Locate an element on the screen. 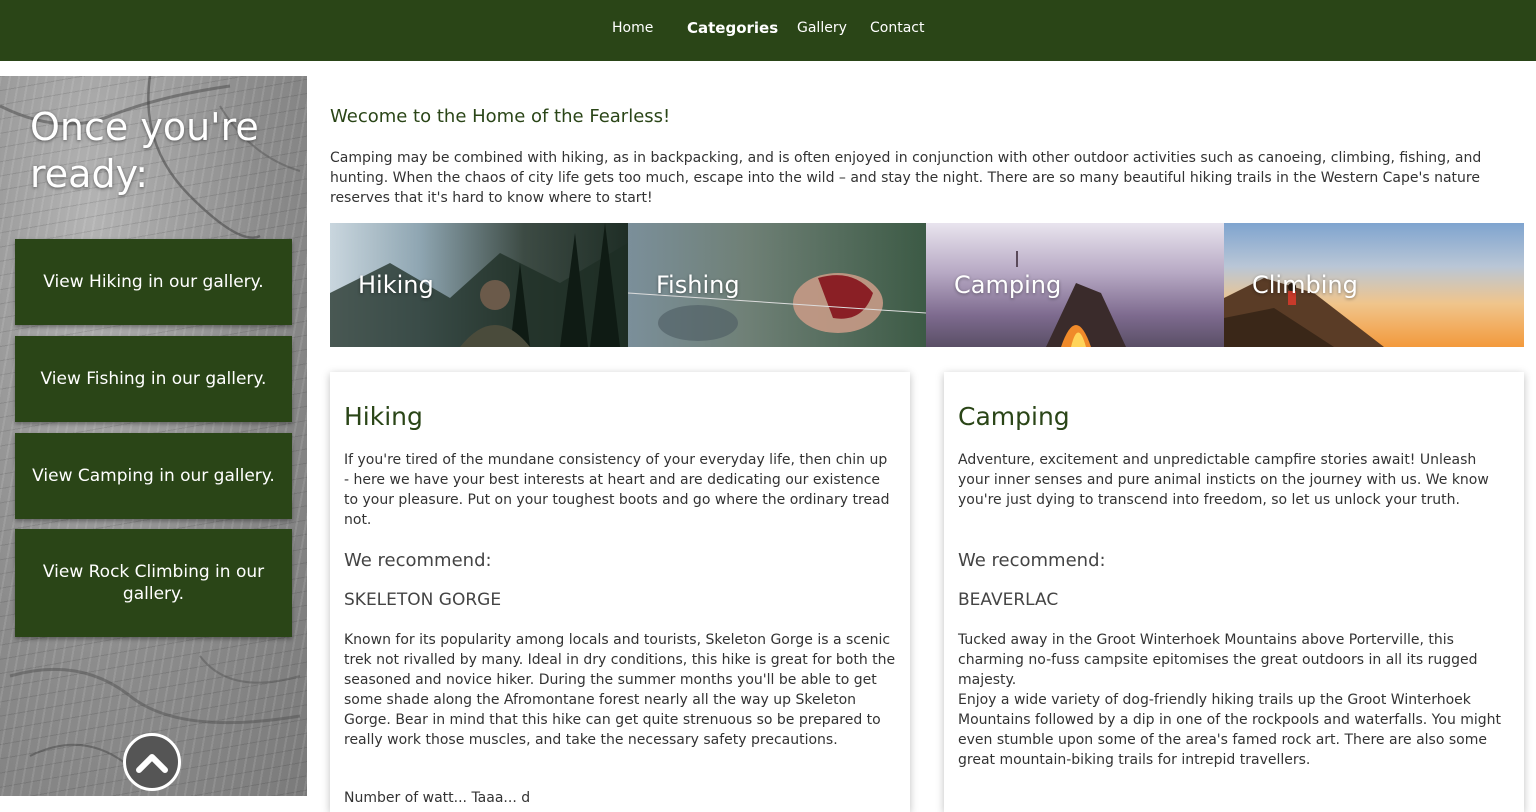  chevron-up-icon is located at coordinates (152, 763).